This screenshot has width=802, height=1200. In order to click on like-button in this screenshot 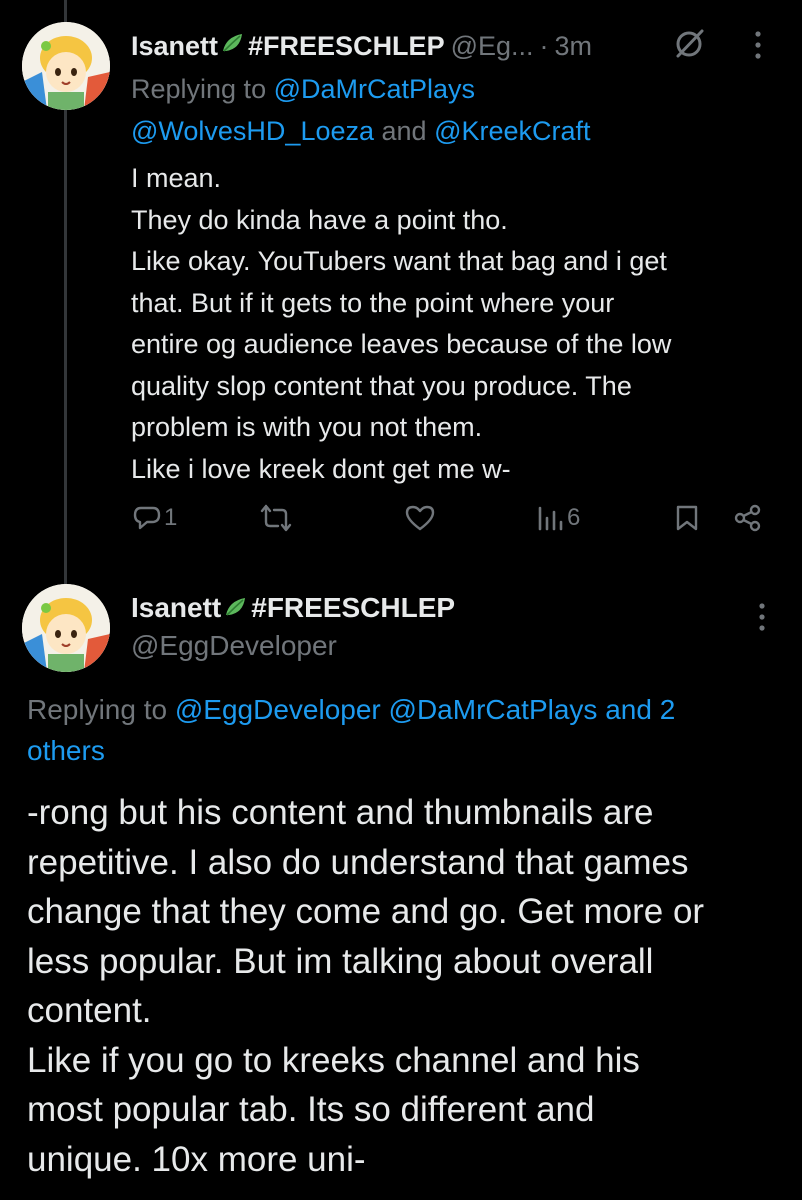, I will do `click(420, 518)`.